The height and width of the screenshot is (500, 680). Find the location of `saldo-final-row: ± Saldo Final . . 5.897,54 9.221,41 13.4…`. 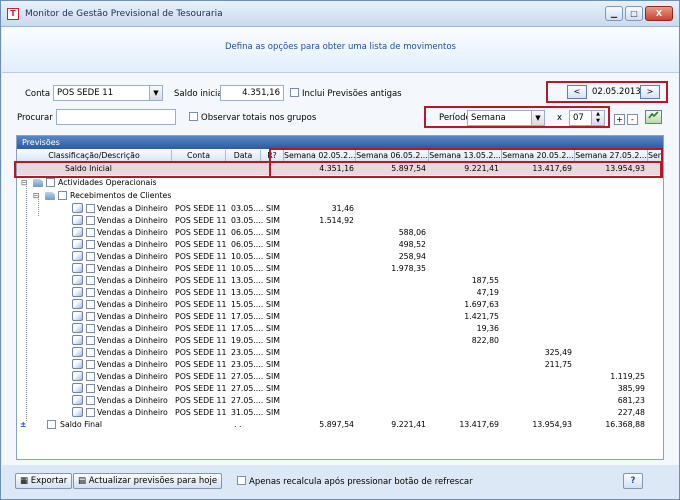

saldo-final-row: ± Saldo Final . . 5.897,54 9.221,41 13.4… is located at coordinates (340, 424).